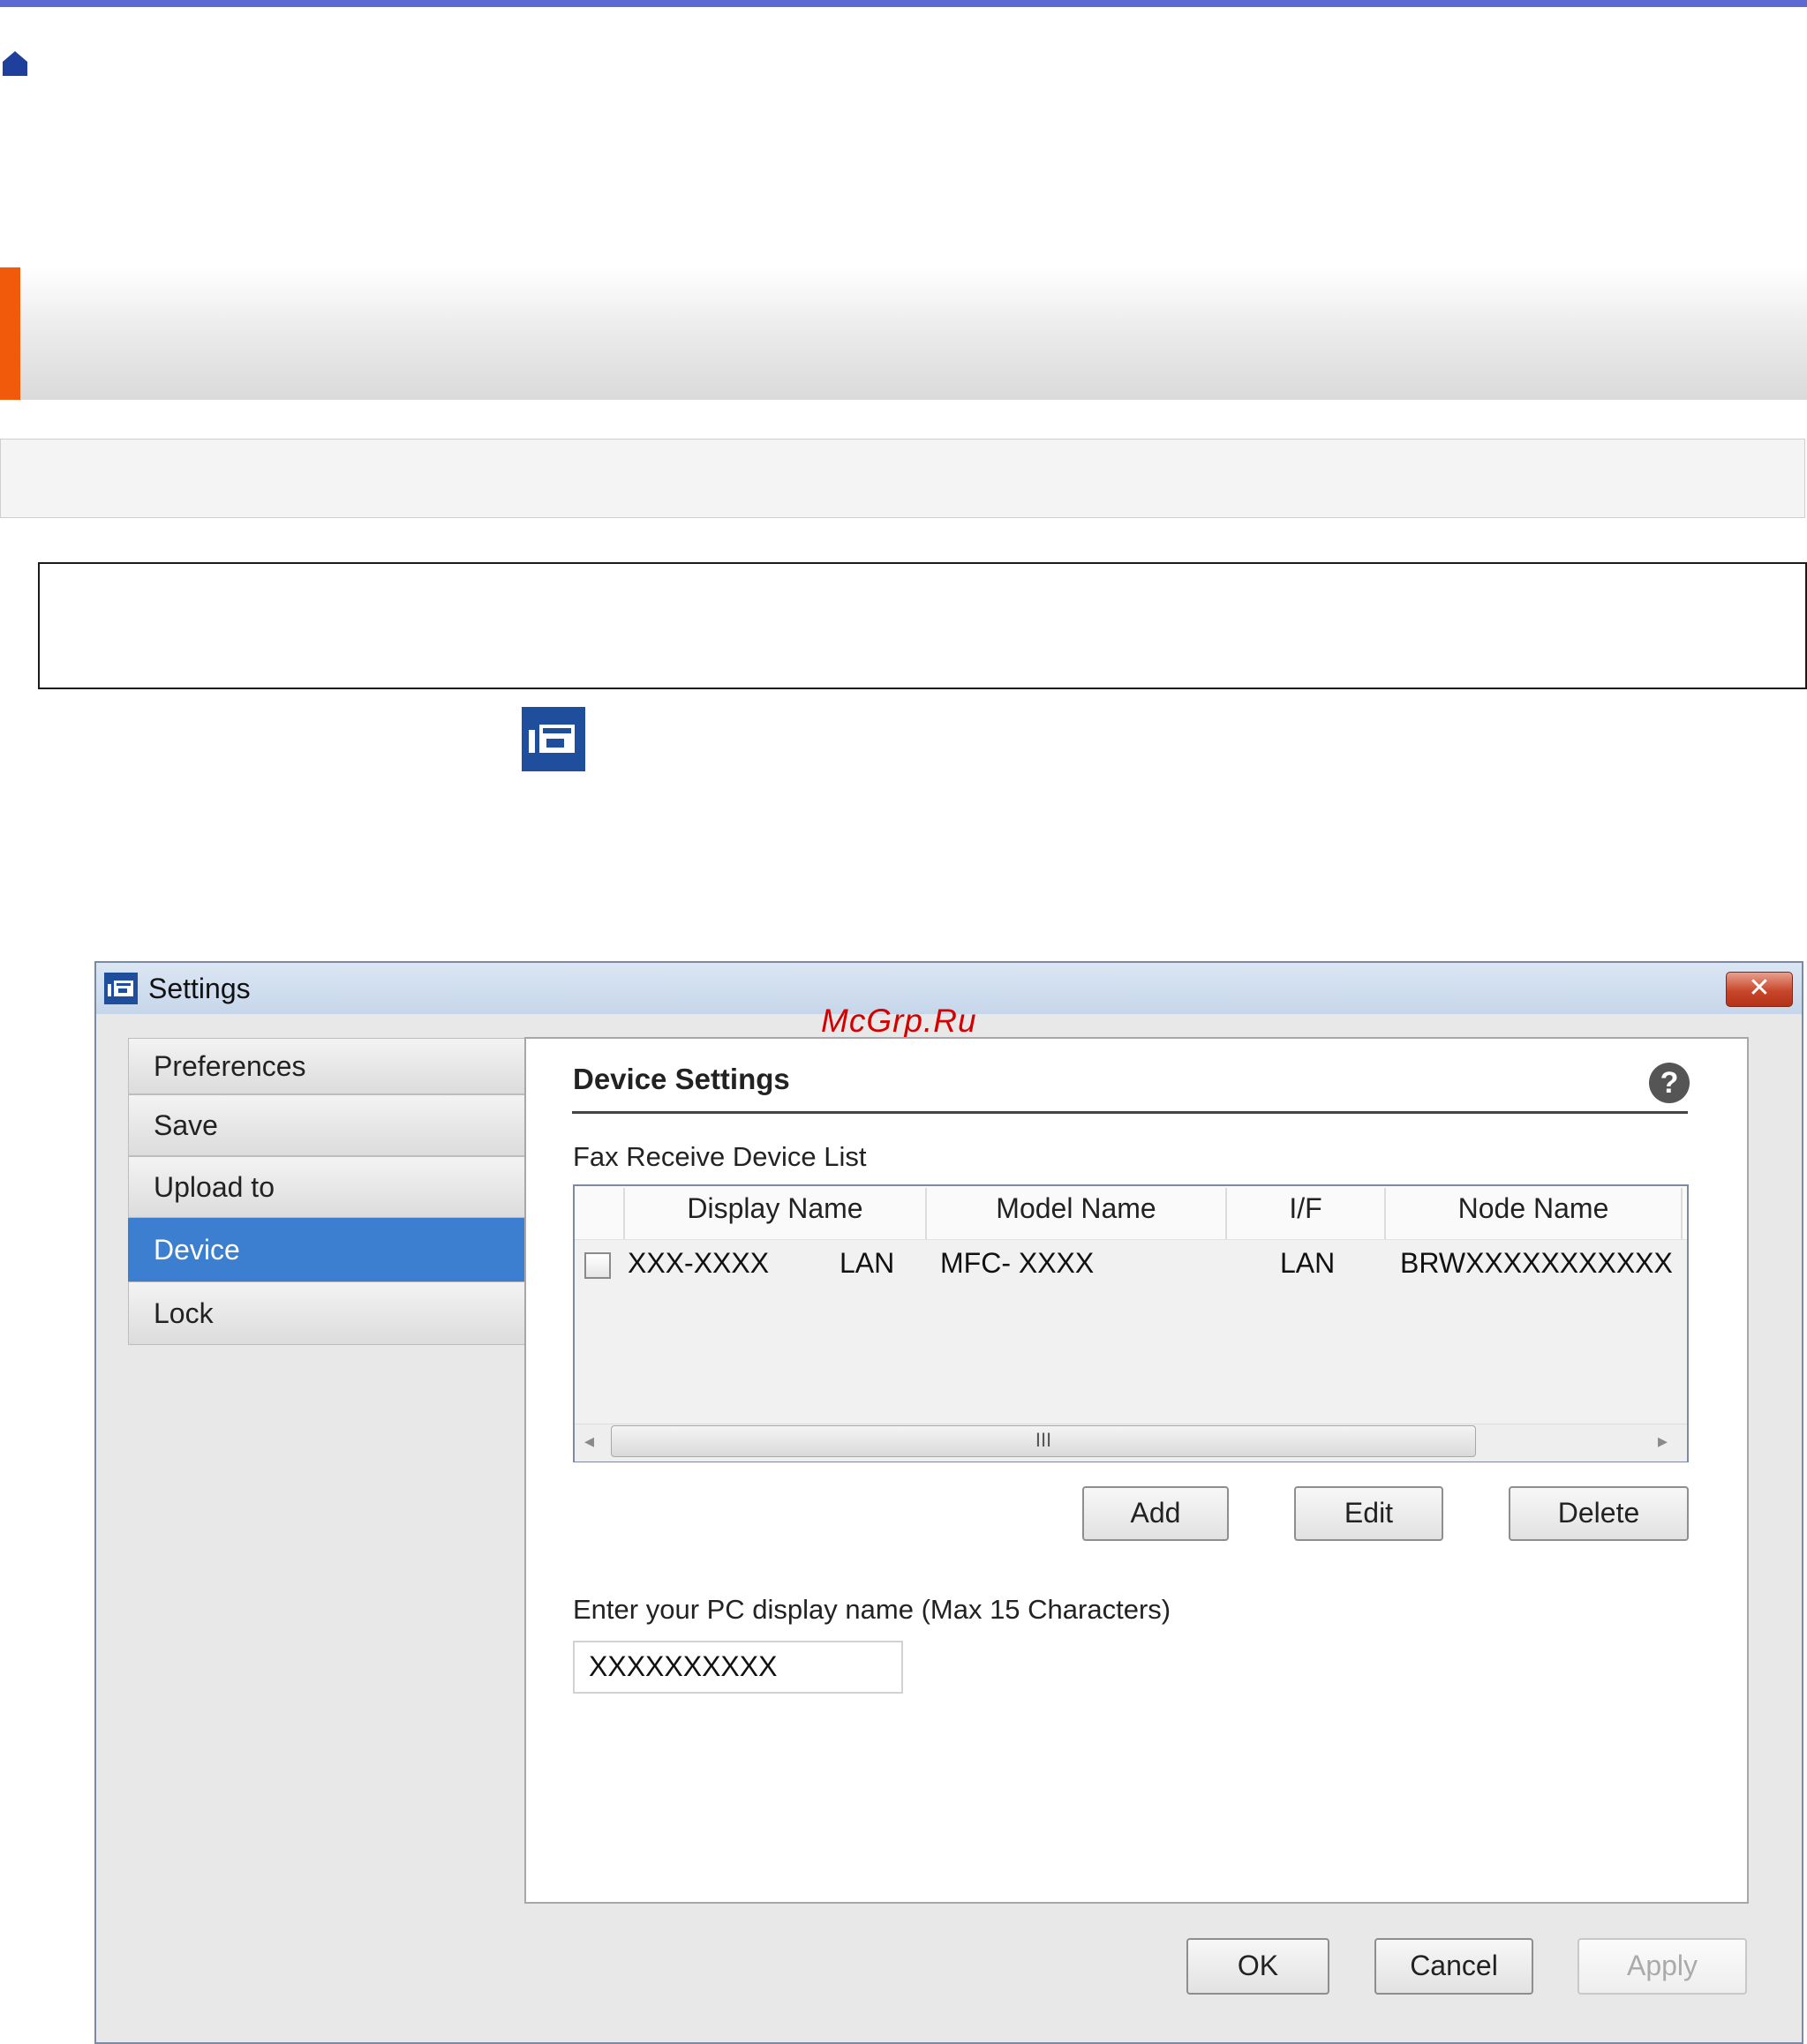 This screenshot has width=1807, height=2044. I want to click on ok-button: OK, so click(1257, 1966).